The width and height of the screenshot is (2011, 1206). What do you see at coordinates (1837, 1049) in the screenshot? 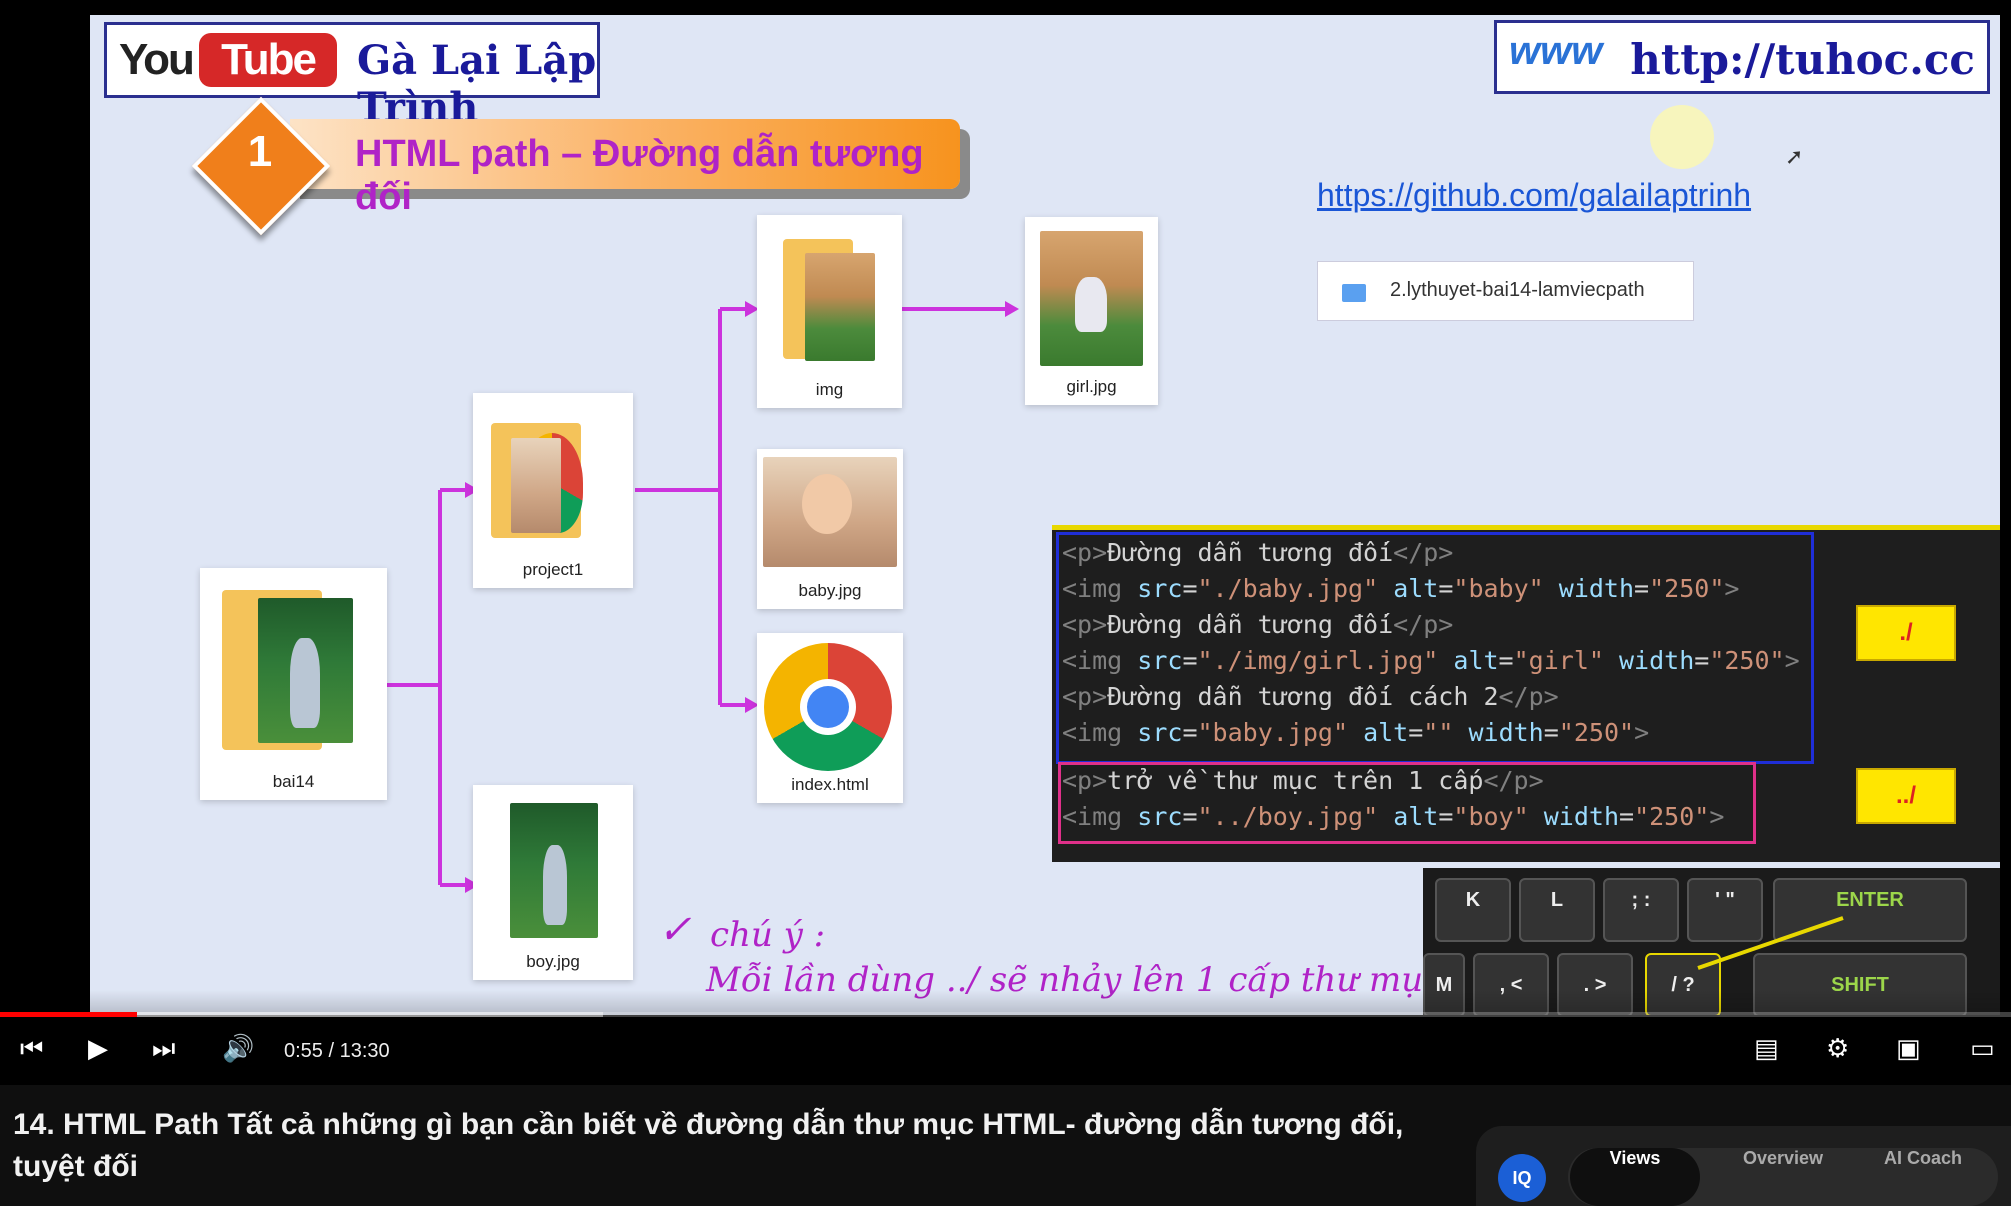
I see `settings-gear-icon: ⚙` at bounding box center [1837, 1049].